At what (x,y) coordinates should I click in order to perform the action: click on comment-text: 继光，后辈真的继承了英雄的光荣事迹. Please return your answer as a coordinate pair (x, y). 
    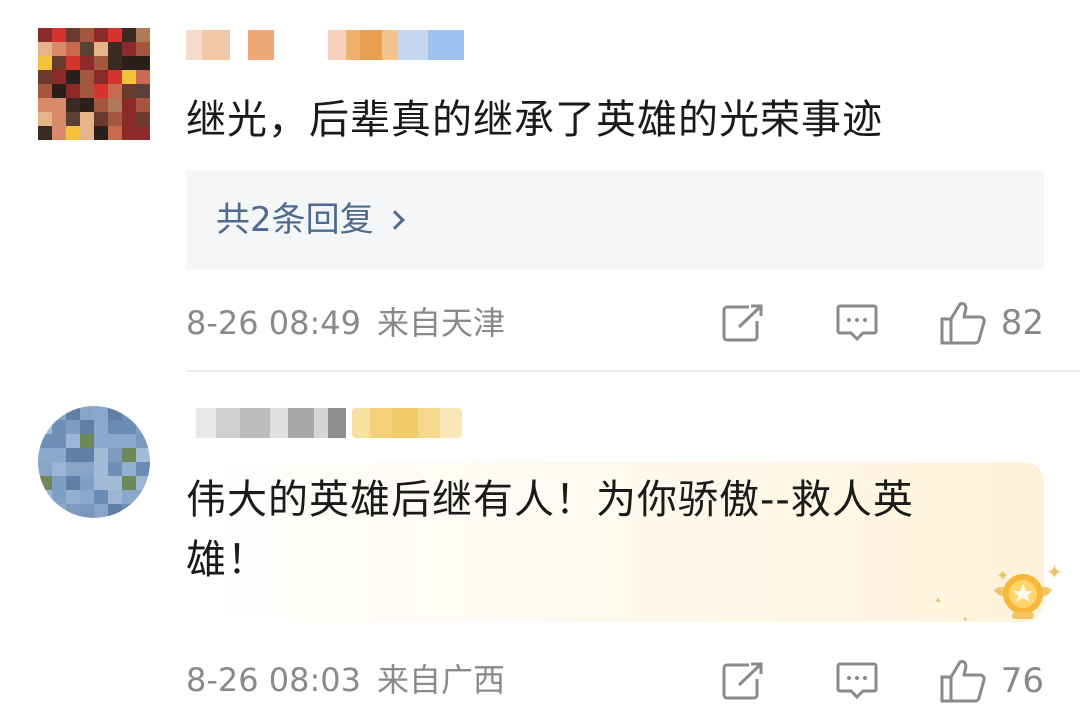
    Looking at the image, I should click on (534, 120).